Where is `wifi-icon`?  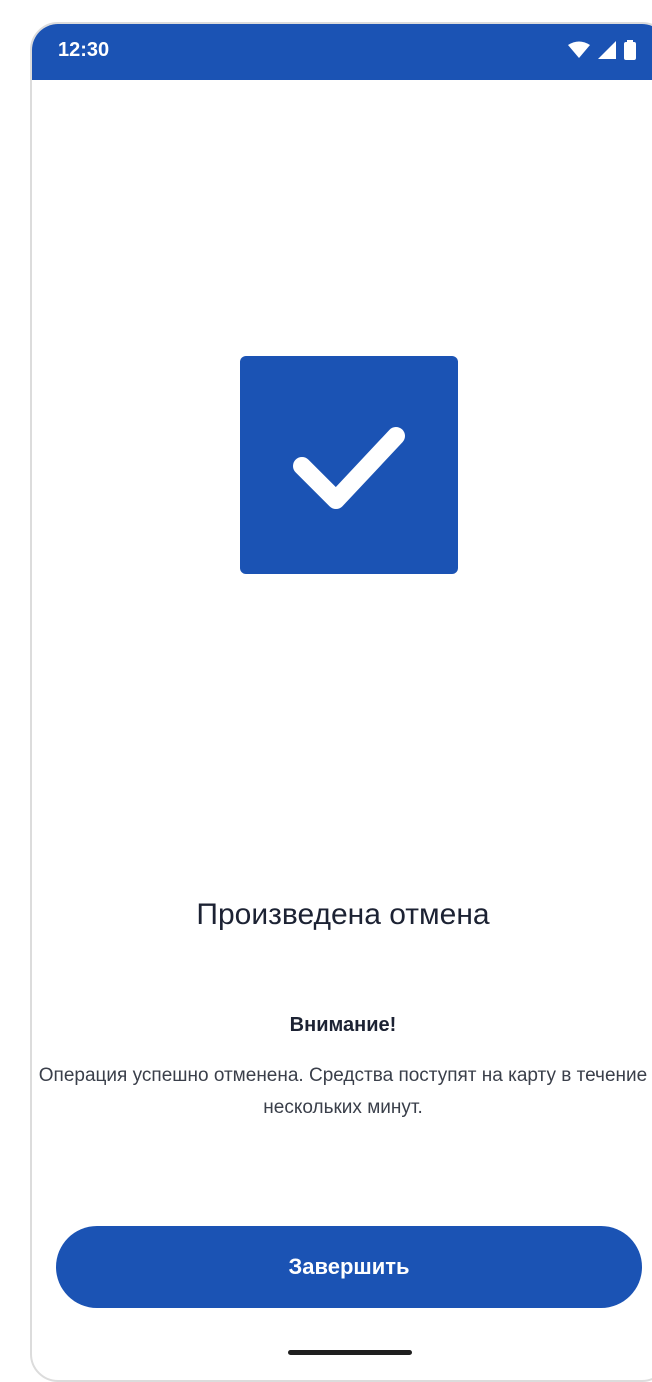 wifi-icon is located at coordinates (579, 50).